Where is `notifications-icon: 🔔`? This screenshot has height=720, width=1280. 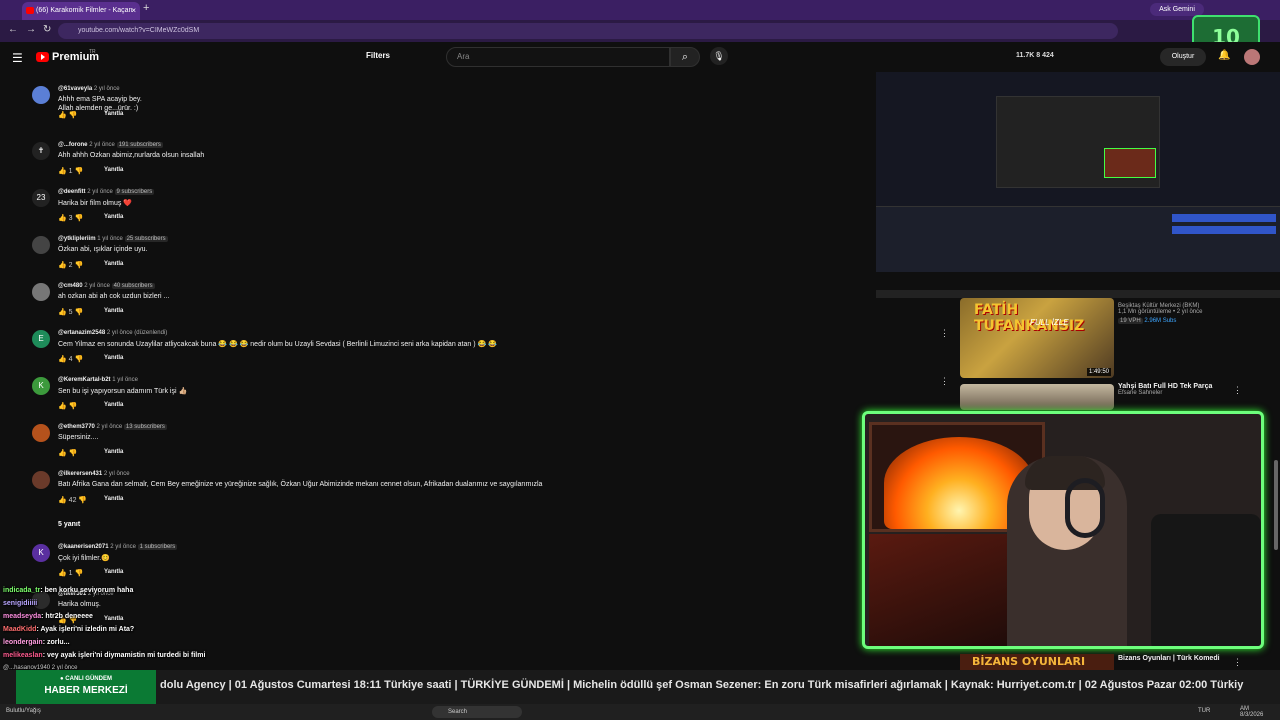 notifications-icon: 🔔 is located at coordinates (1224, 55).